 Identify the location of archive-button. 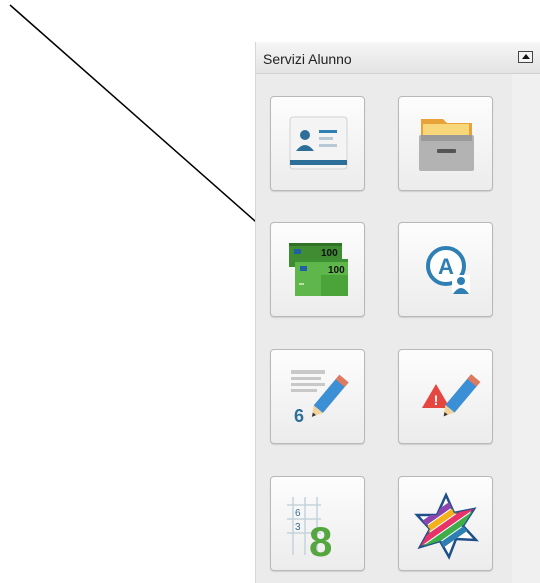
(445, 143).